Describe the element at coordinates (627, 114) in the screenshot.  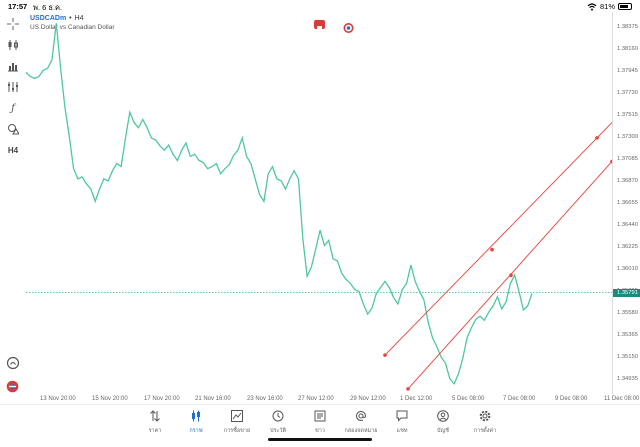
I see `price-tick-label: 1.37515` at that location.